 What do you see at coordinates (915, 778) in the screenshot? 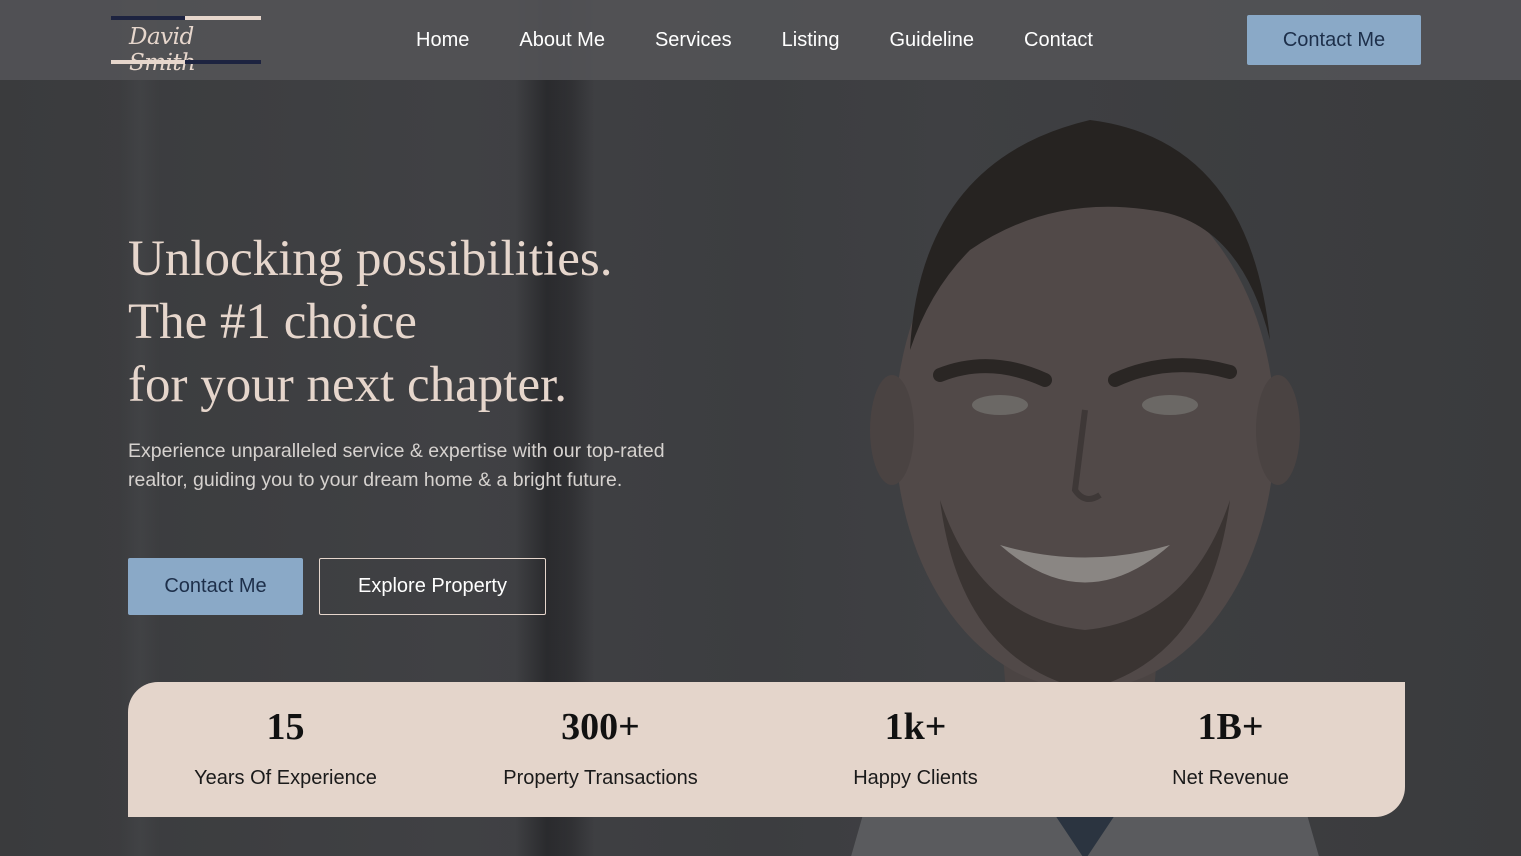
I see `stat-label: Happy Clients` at bounding box center [915, 778].